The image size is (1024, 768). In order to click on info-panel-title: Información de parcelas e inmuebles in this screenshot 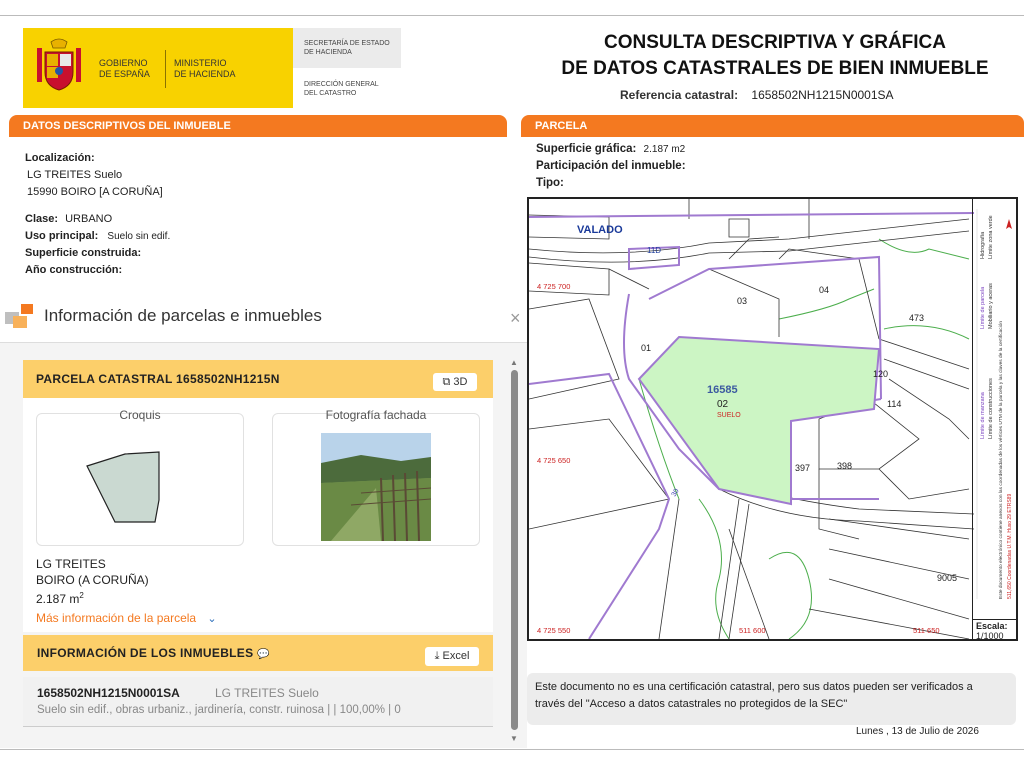, I will do `click(183, 315)`.